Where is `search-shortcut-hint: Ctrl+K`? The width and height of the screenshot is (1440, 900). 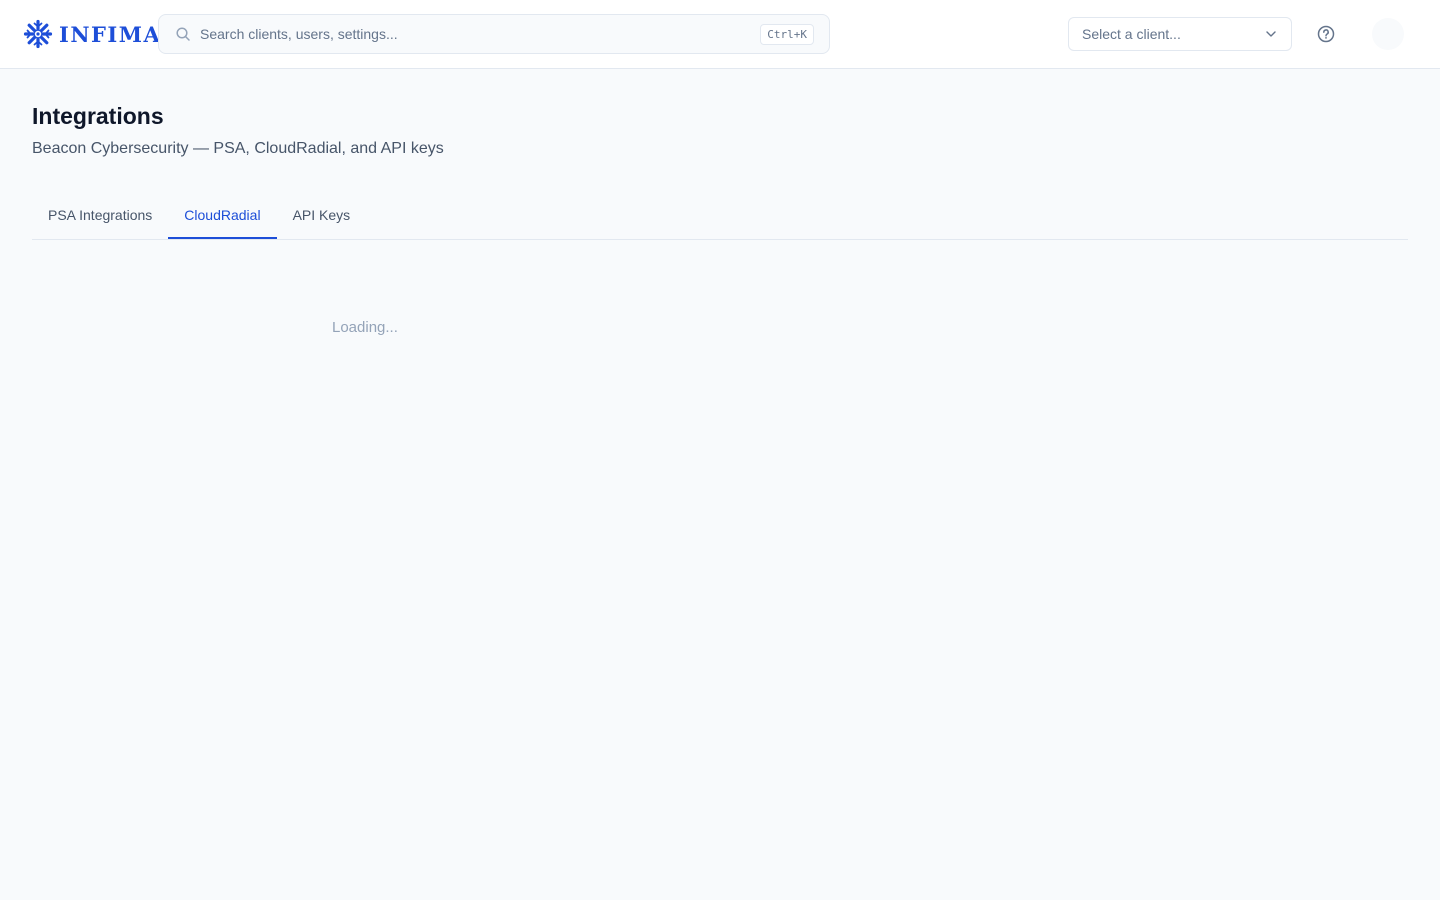
search-shortcut-hint: Ctrl+K is located at coordinates (787, 34).